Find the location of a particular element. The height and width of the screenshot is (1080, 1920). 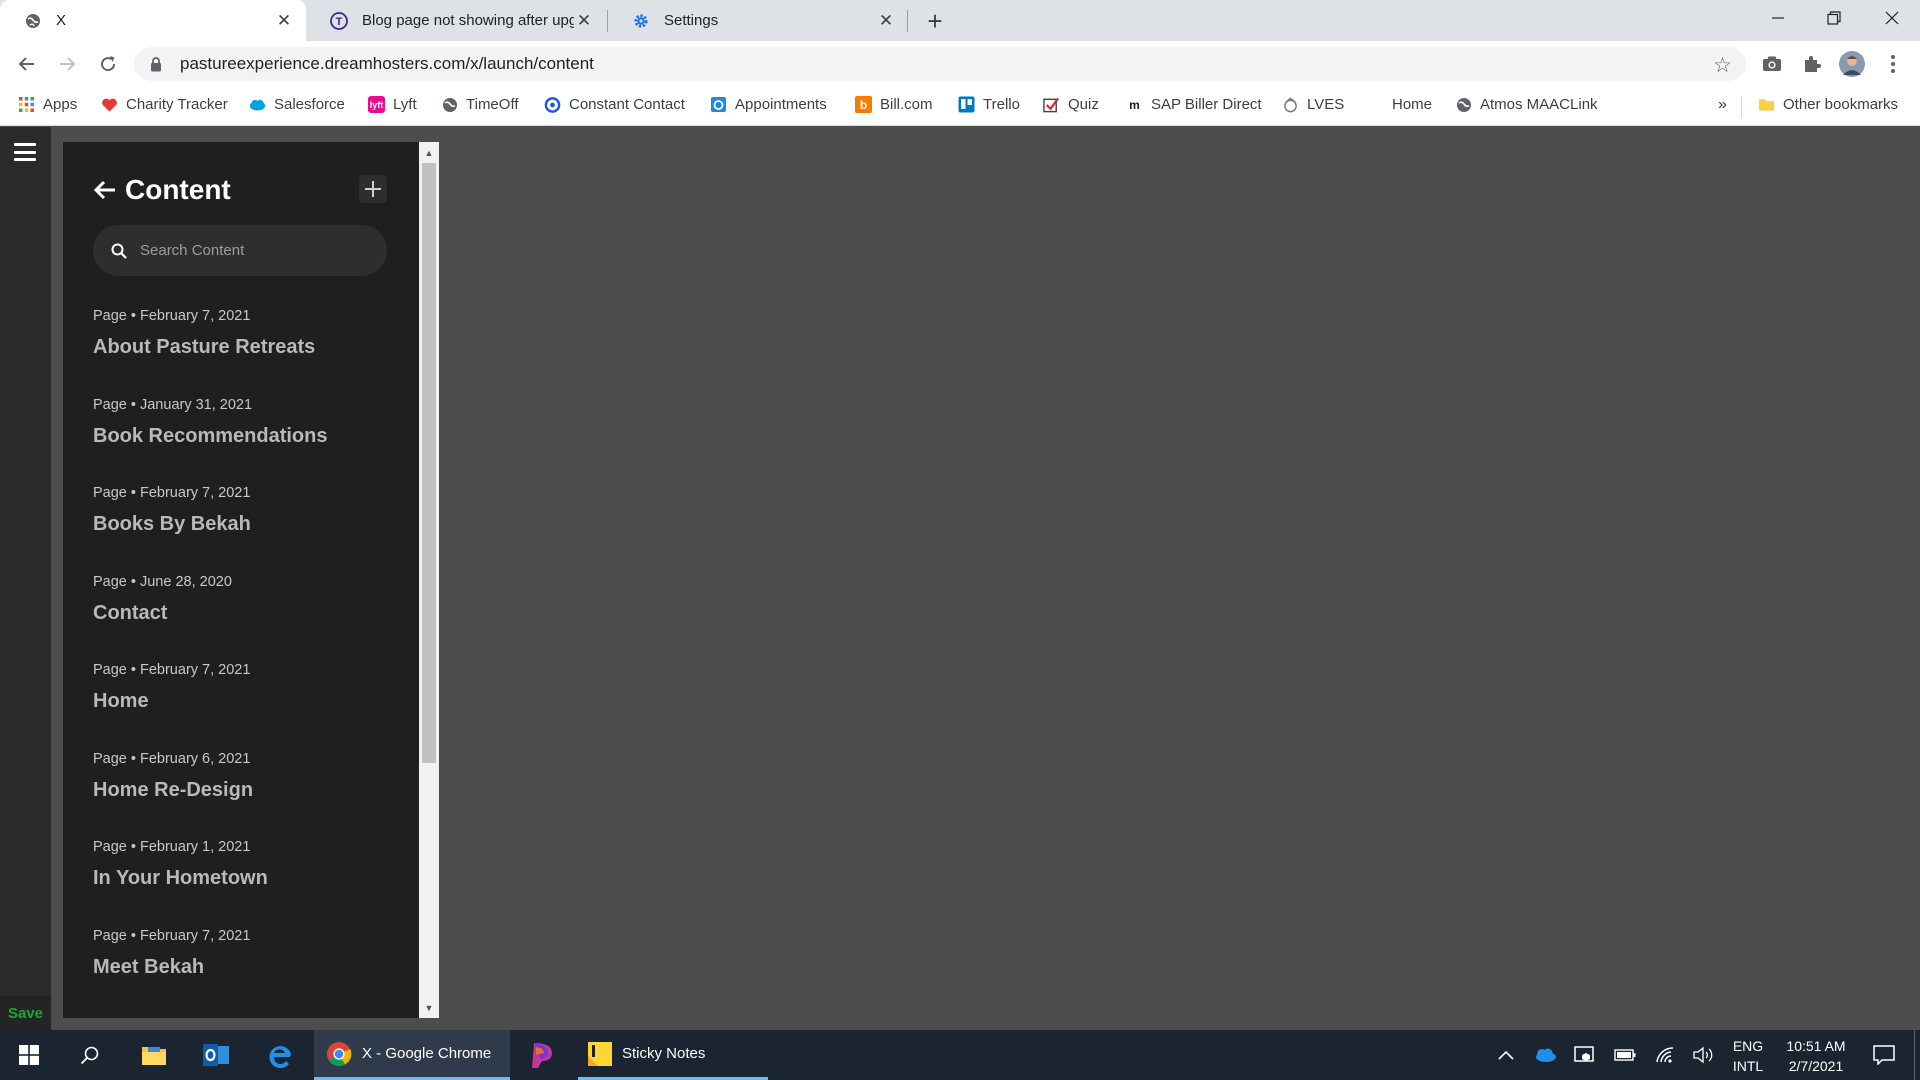

panel-scrollbar: ▲ ▼ is located at coordinates (429, 580).